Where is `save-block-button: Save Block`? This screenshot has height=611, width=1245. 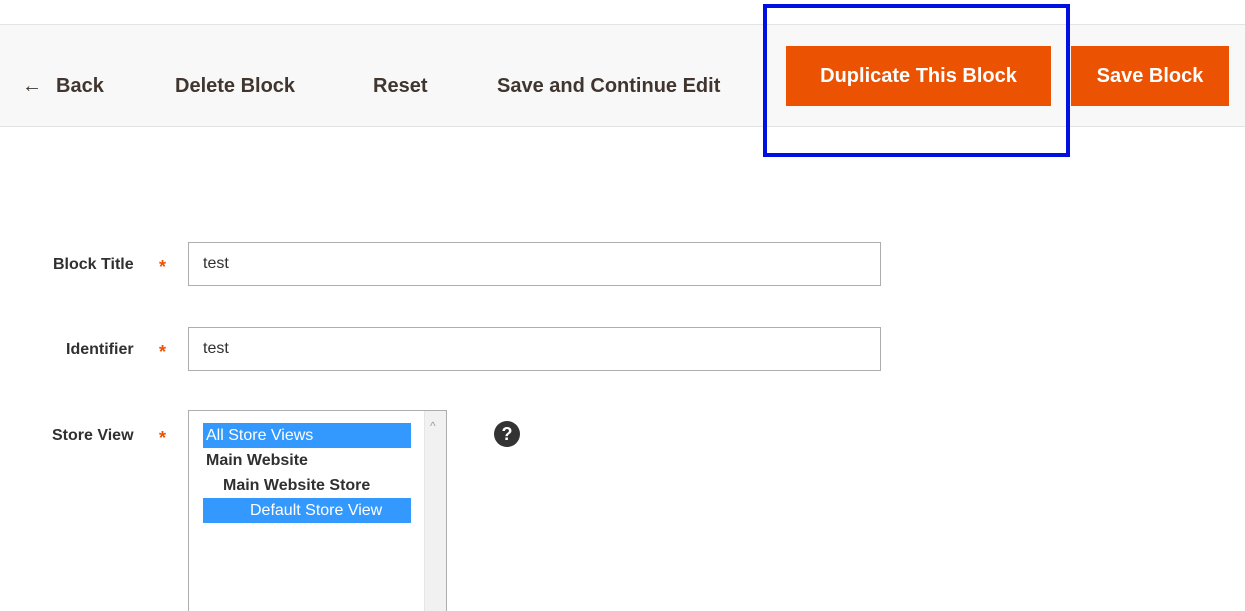 save-block-button: Save Block is located at coordinates (1150, 76).